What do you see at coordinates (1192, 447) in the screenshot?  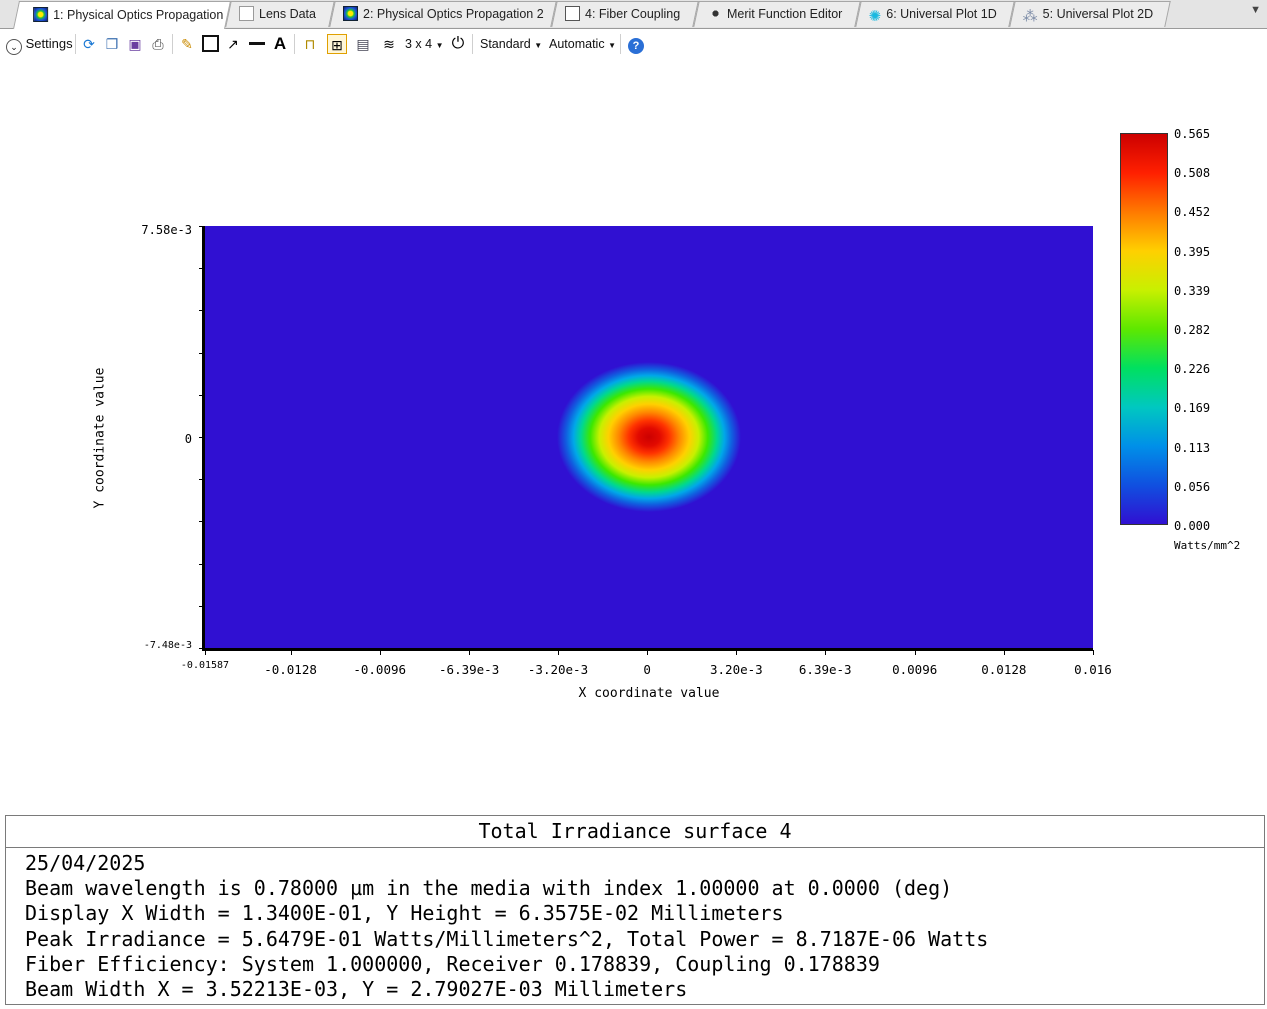 I see `colorbar-tick-label: 0.113` at bounding box center [1192, 447].